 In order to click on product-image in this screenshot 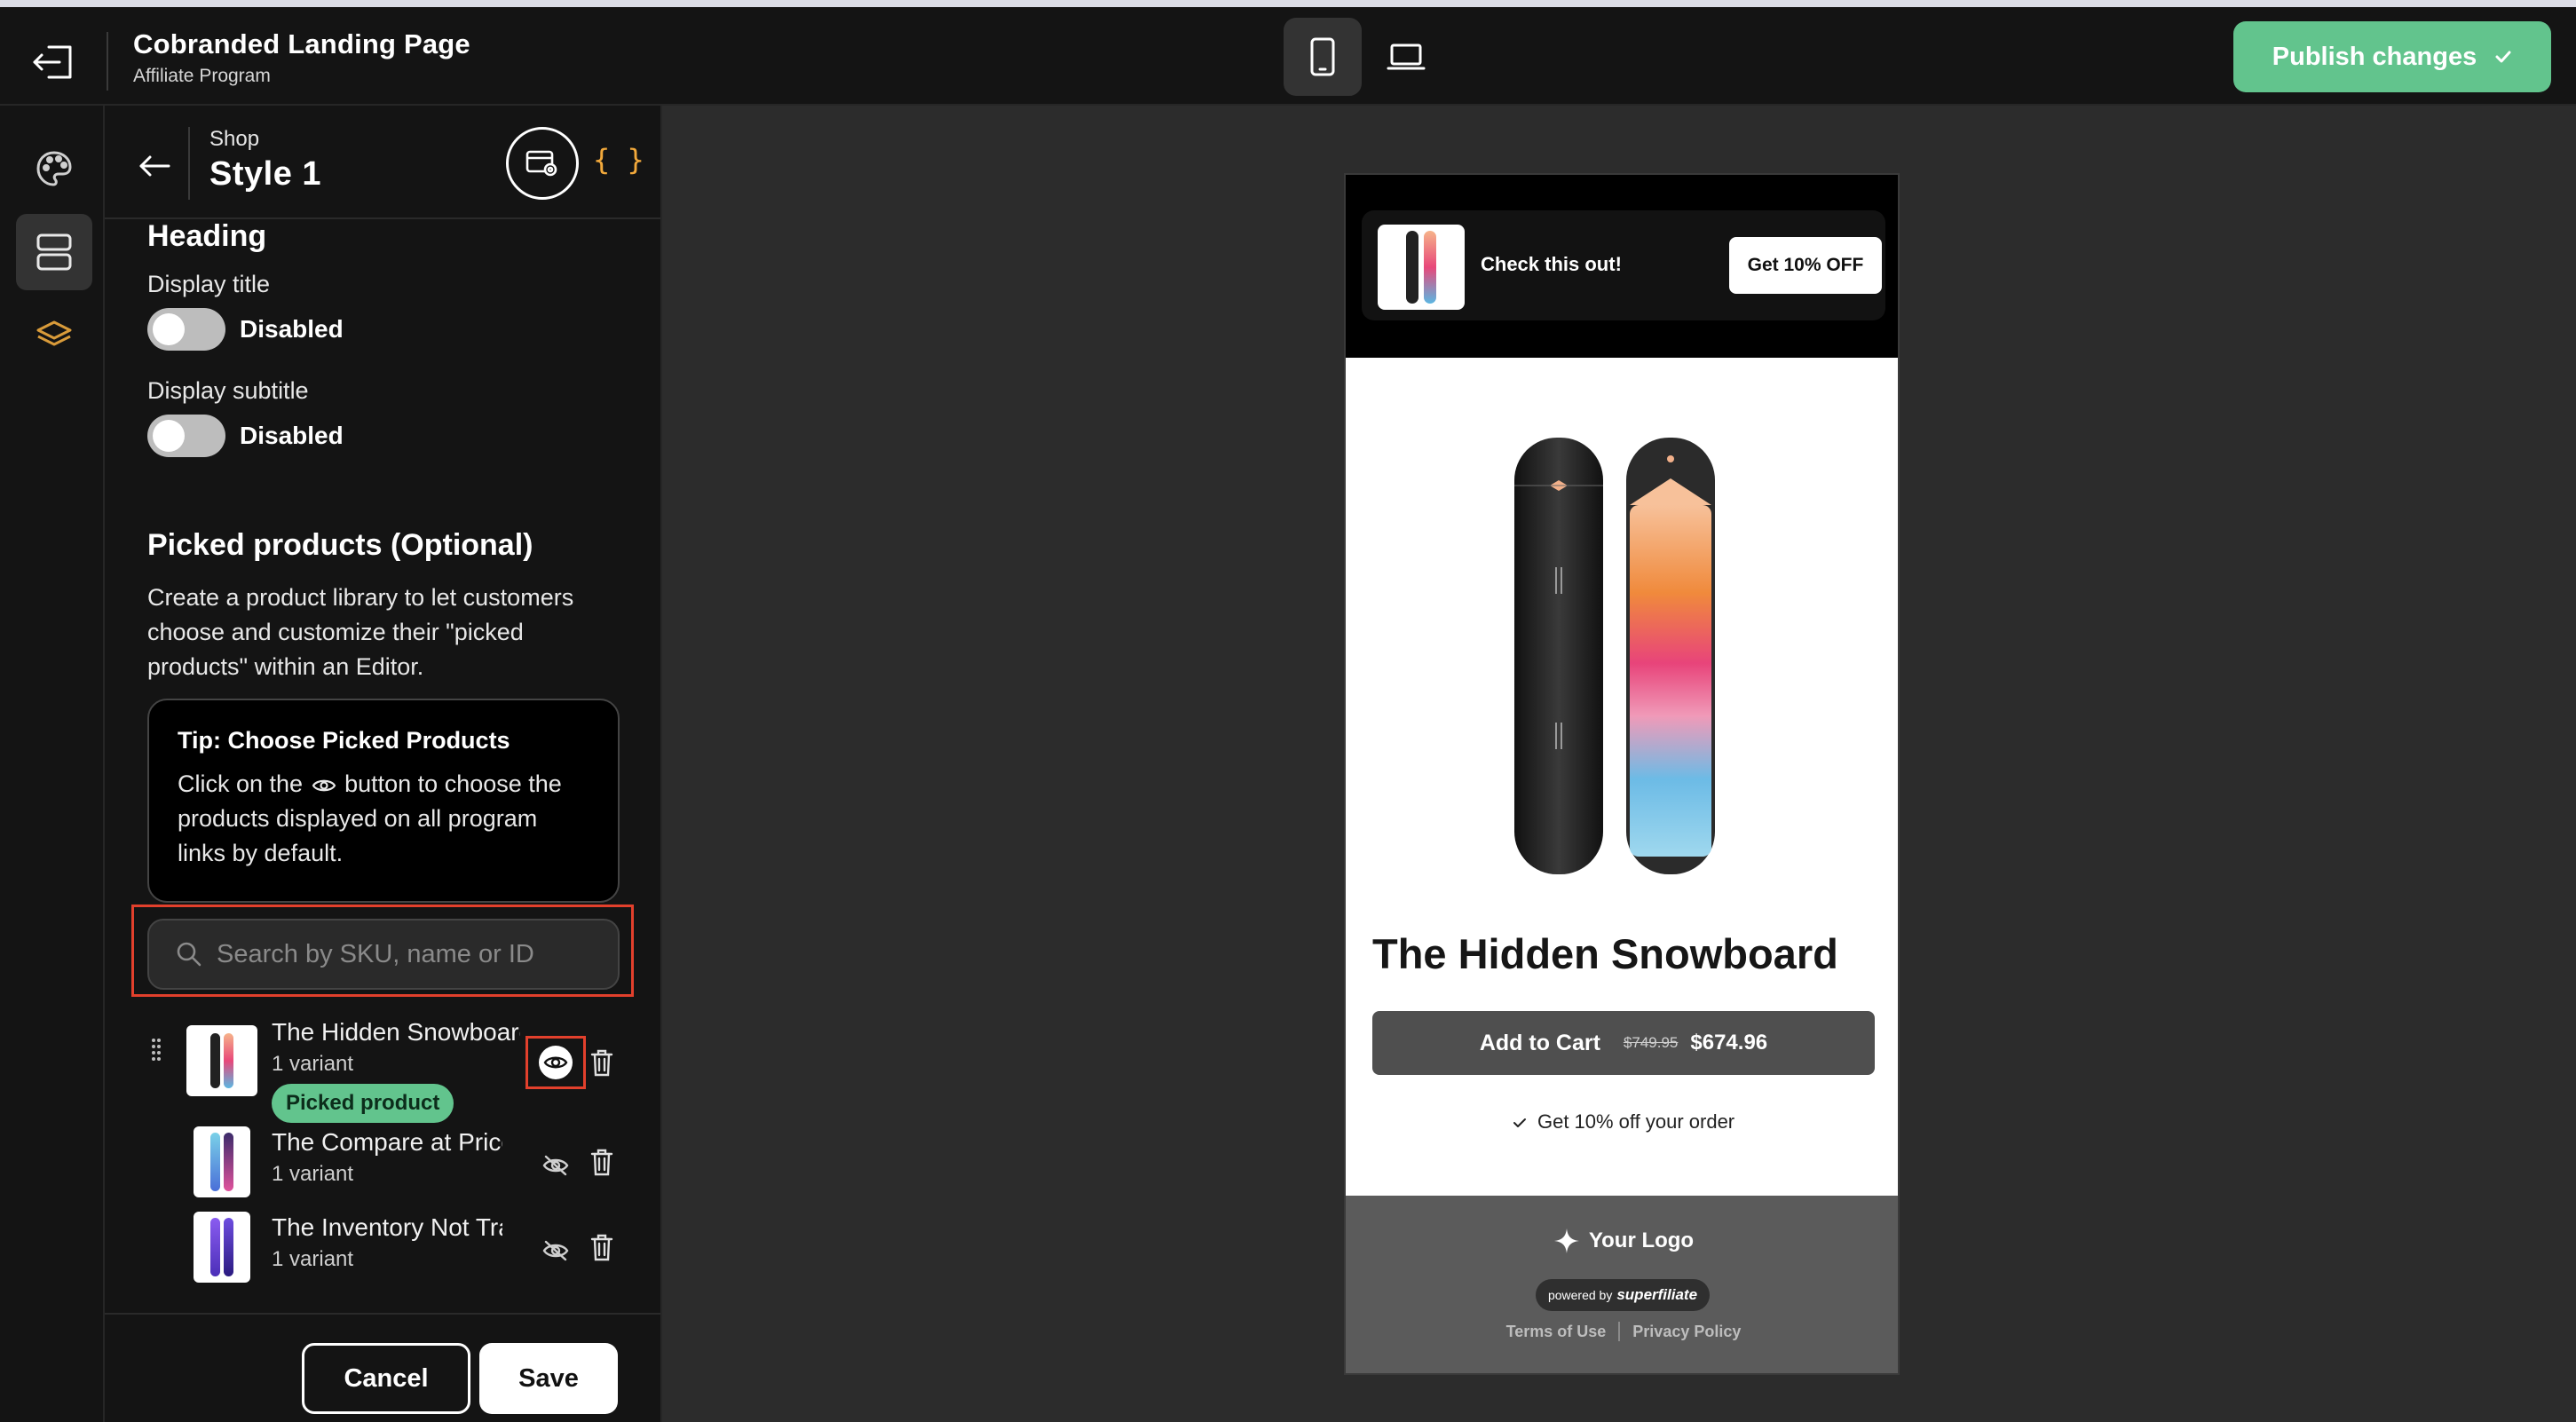, I will do `click(1614, 656)`.